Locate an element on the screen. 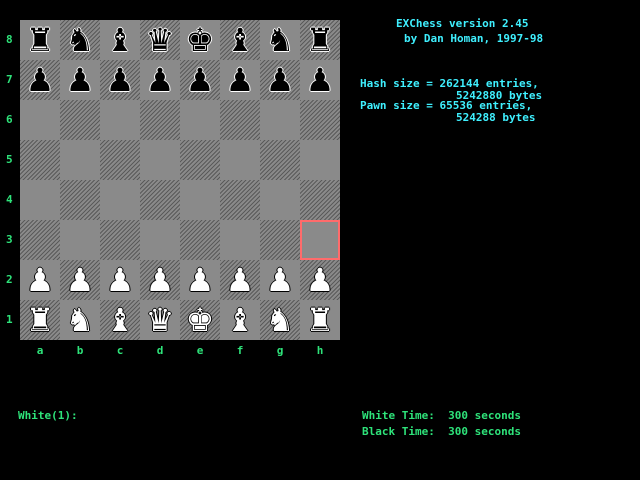  square-e7: ♟ is located at coordinates (200, 80).